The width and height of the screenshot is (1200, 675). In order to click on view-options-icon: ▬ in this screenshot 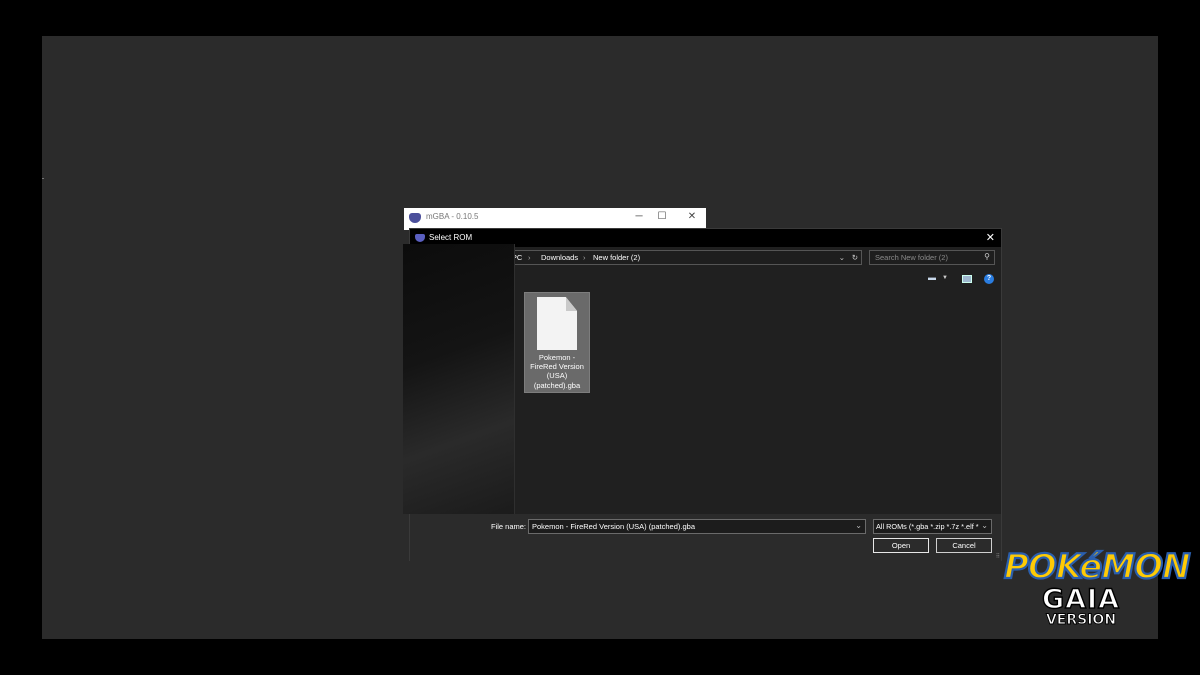, I will do `click(932, 277)`.